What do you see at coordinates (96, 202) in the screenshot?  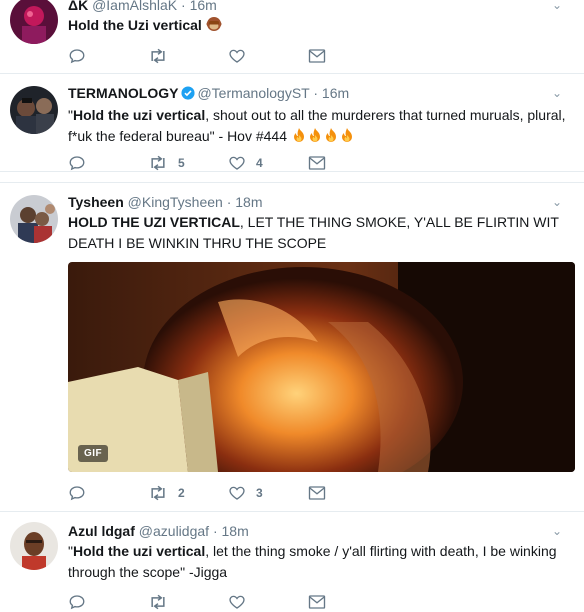 I see `display-name: Tysheen` at bounding box center [96, 202].